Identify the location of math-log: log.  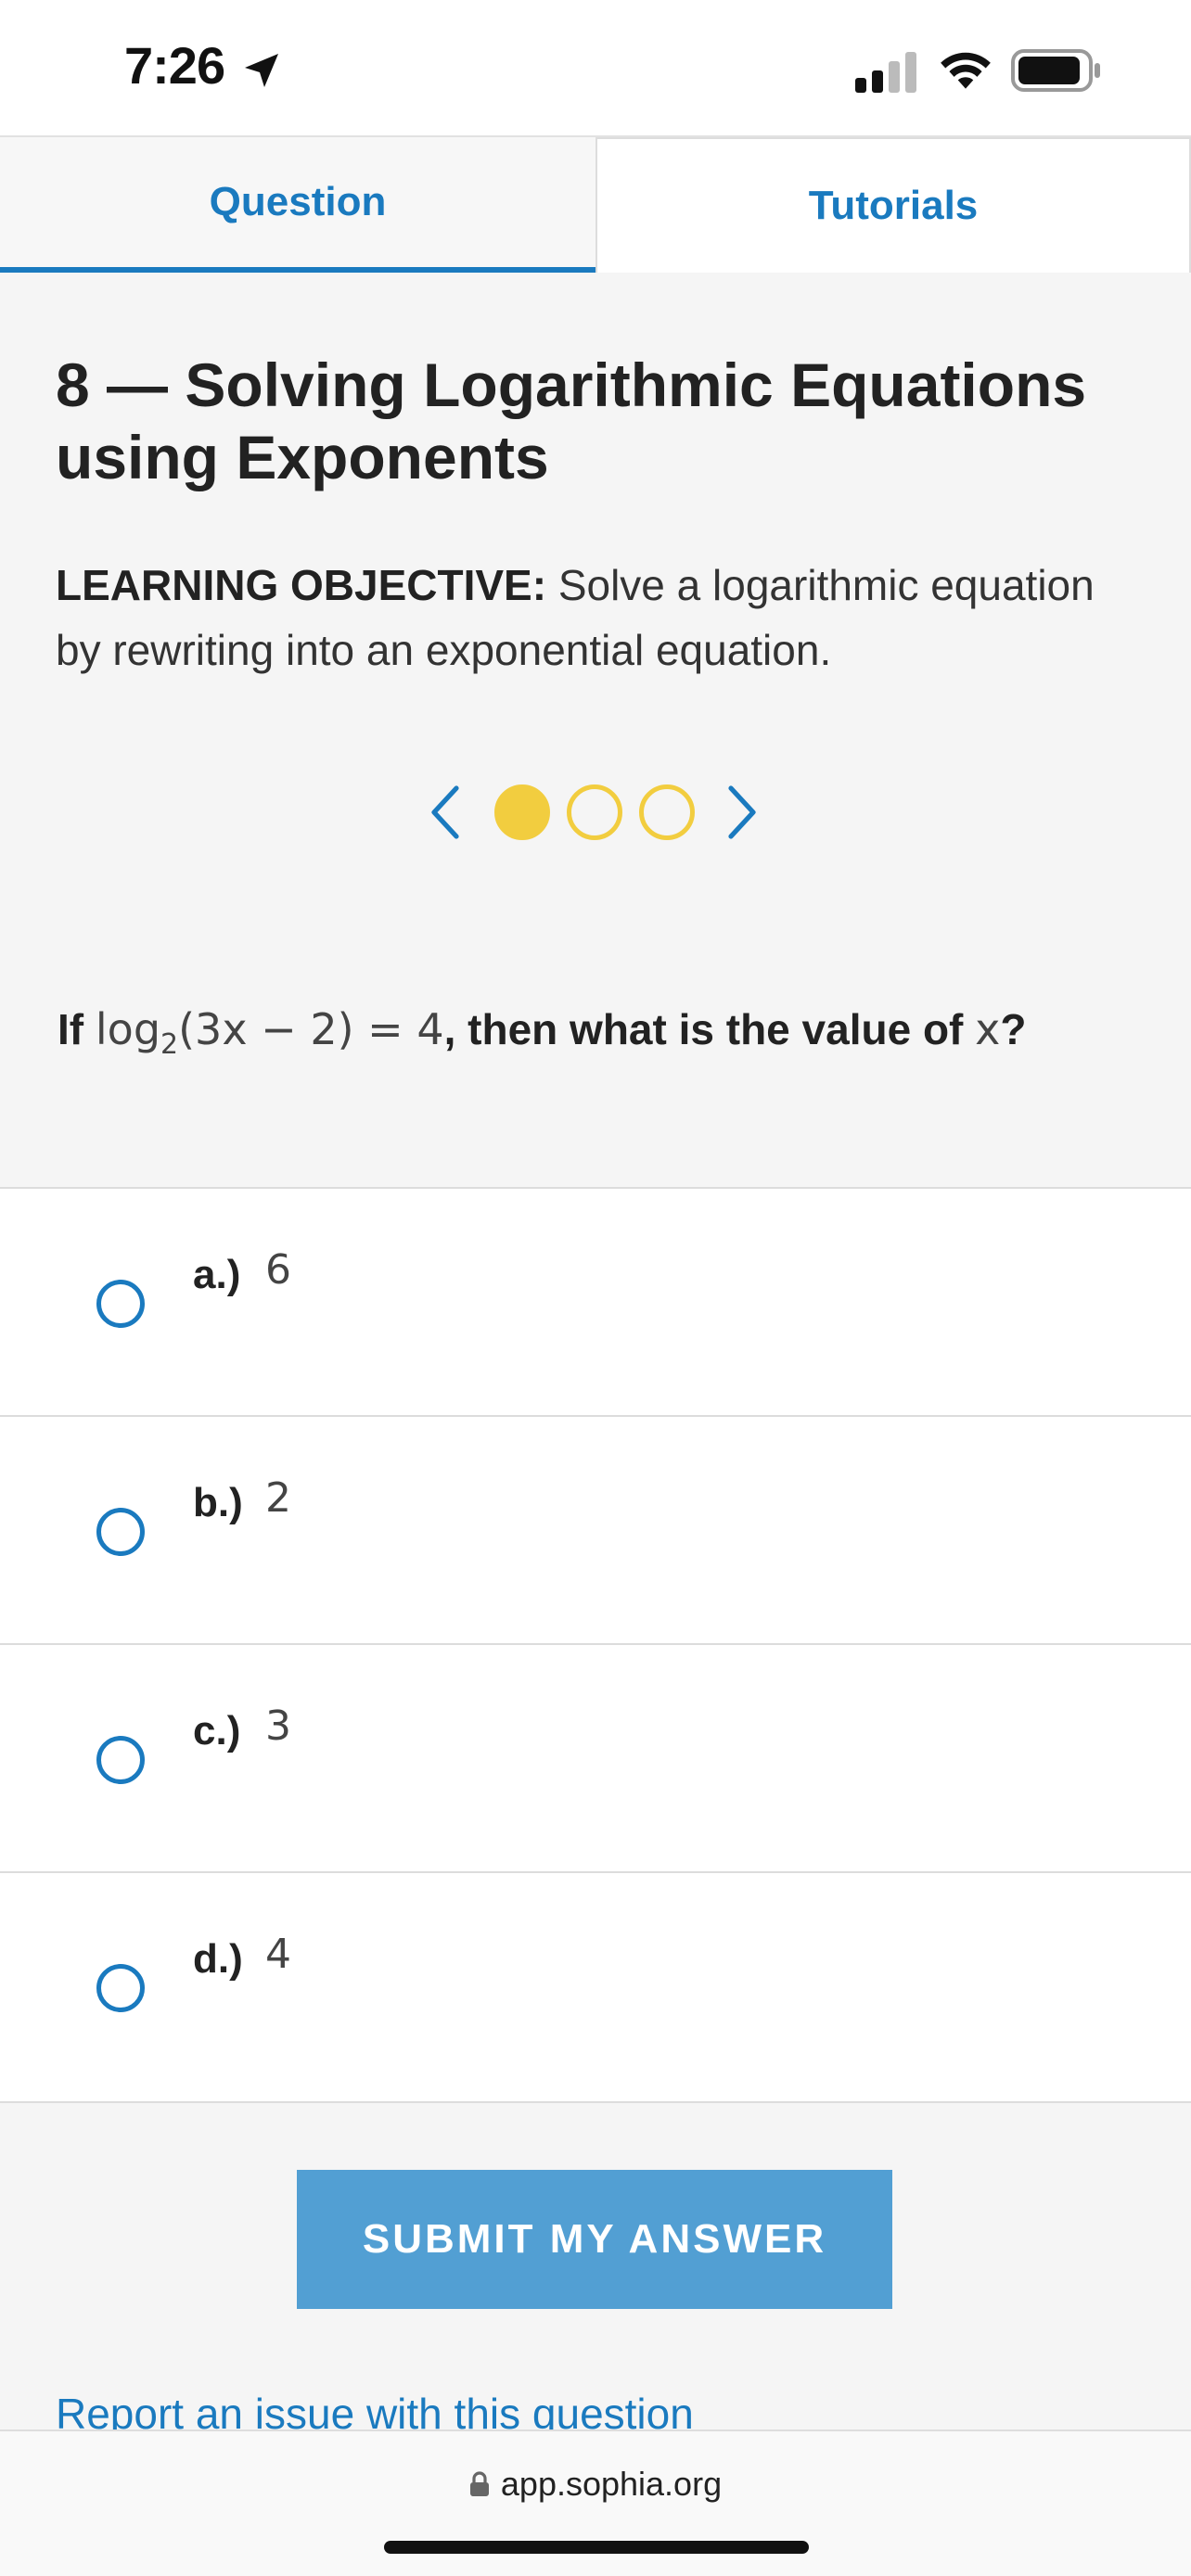
(128, 1029).